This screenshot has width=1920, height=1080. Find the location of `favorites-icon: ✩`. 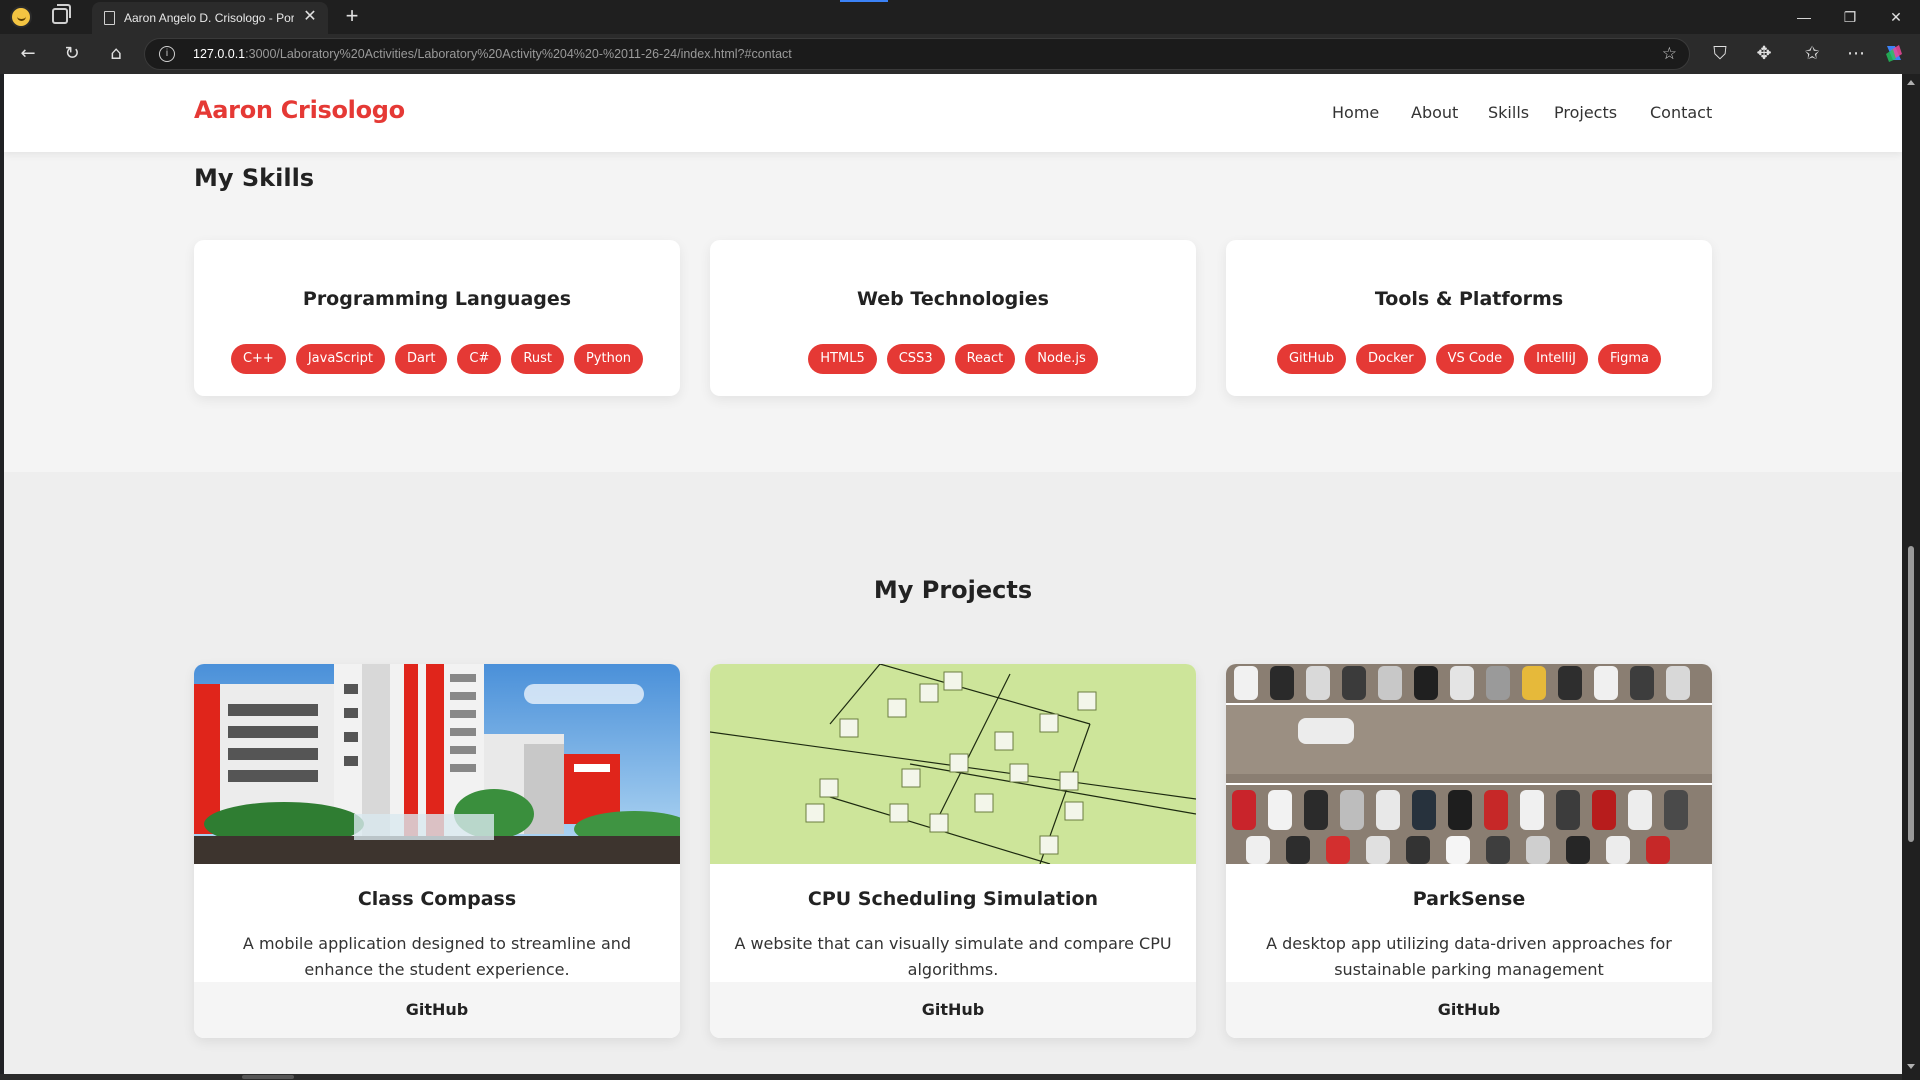

favorites-icon: ✩ is located at coordinates (1812, 54).